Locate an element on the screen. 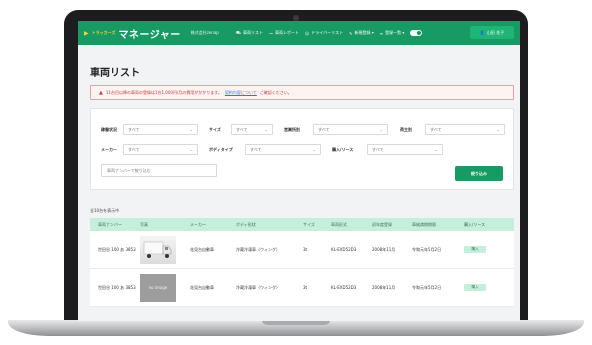 The width and height of the screenshot is (592, 345). filter-label-maker: メーカー is located at coordinates (109, 149).